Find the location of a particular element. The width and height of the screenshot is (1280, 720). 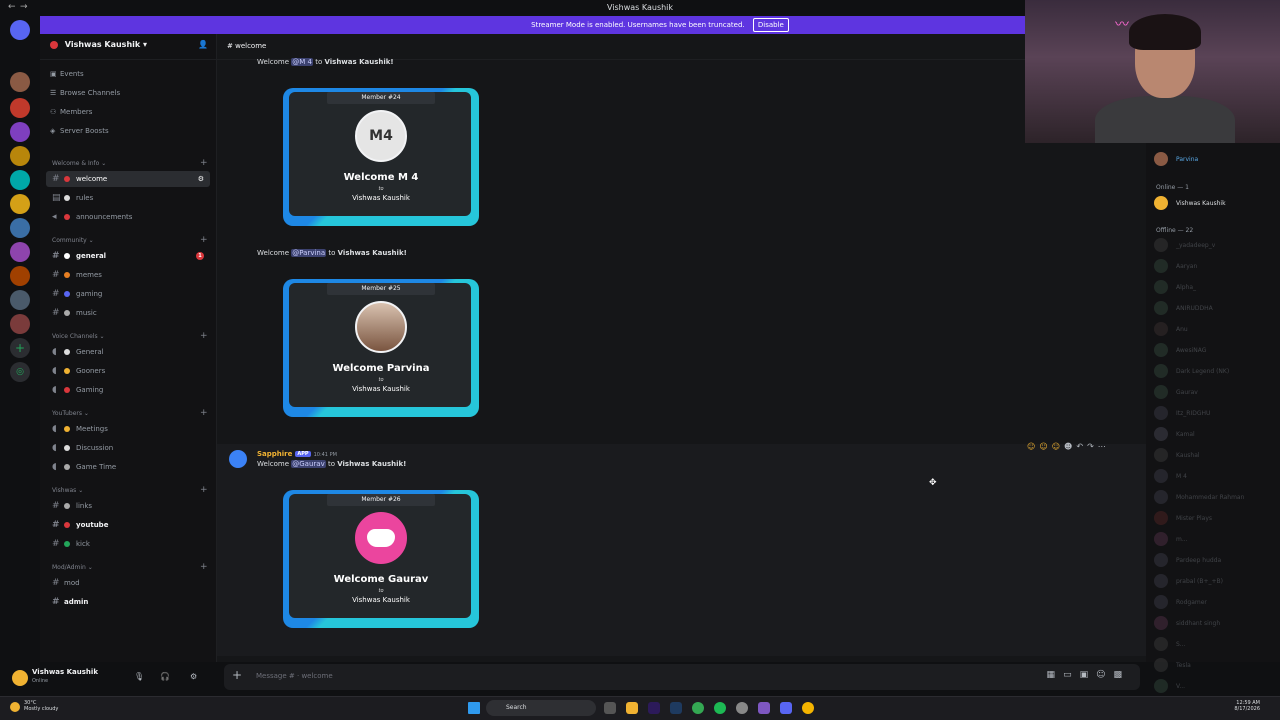

message-composer: + Message # · welcome ▦▭▣☺▩ is located at coordinates (682, 677).